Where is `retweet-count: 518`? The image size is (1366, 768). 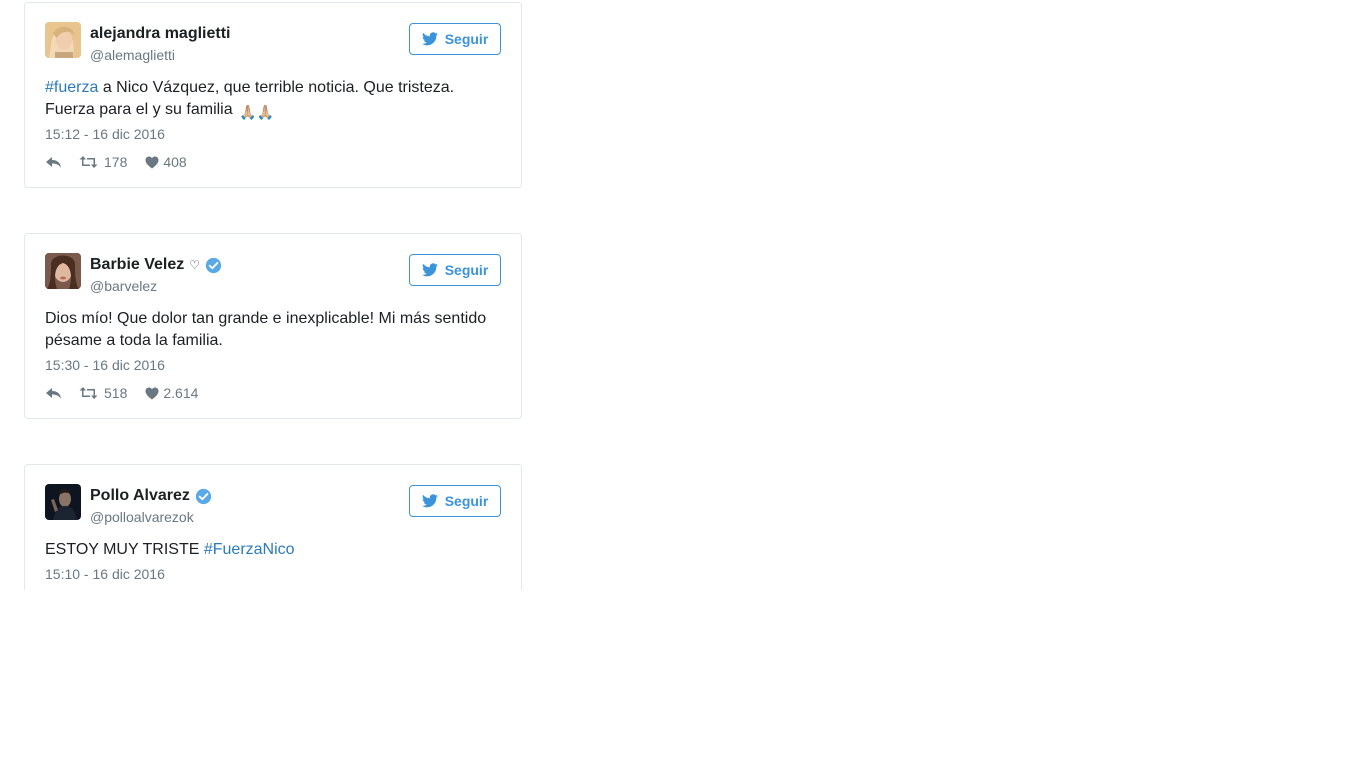
retweet-count: 518 is located at coordinates (116, 393).